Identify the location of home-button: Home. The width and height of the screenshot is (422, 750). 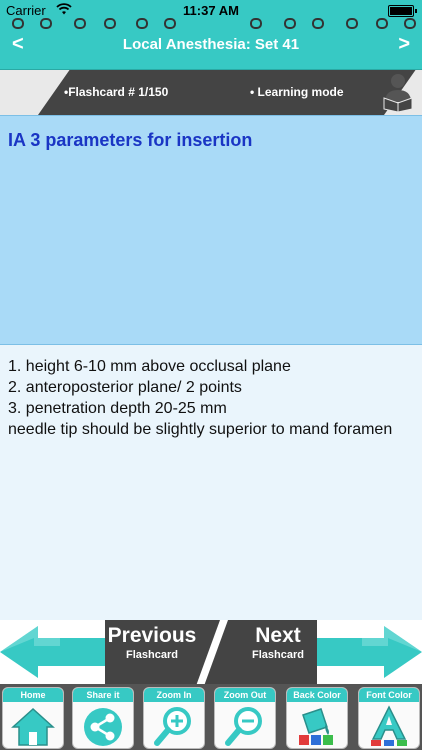
(33, 718).